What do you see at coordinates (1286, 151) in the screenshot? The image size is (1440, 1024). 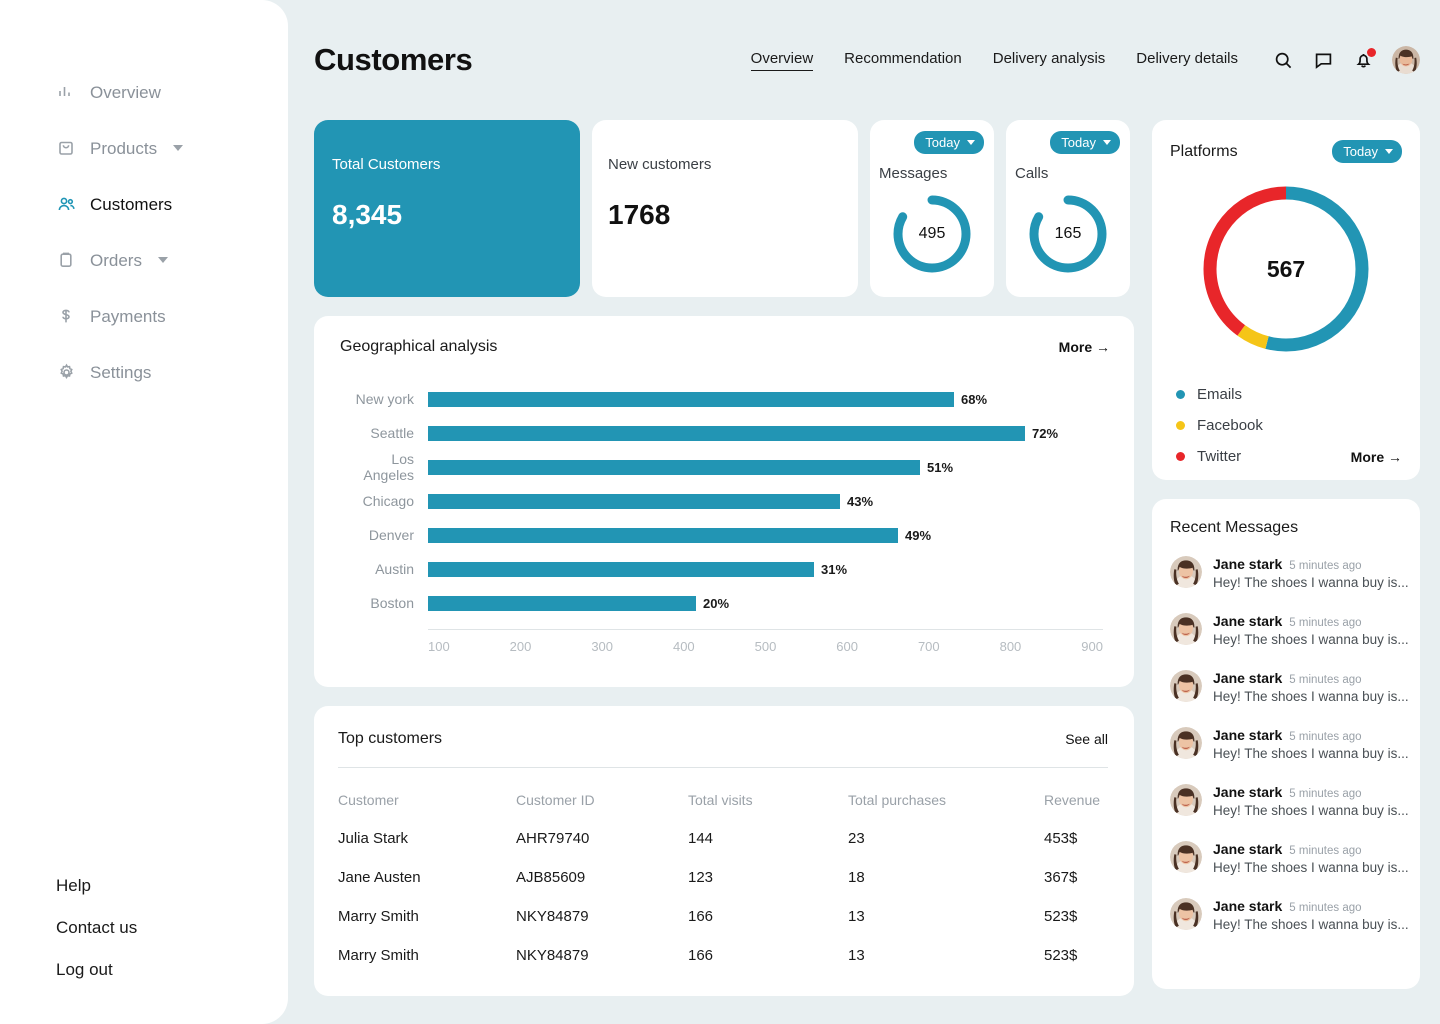 I see `platforms-header: Platforms Today` at bounding box center [1286, 151].